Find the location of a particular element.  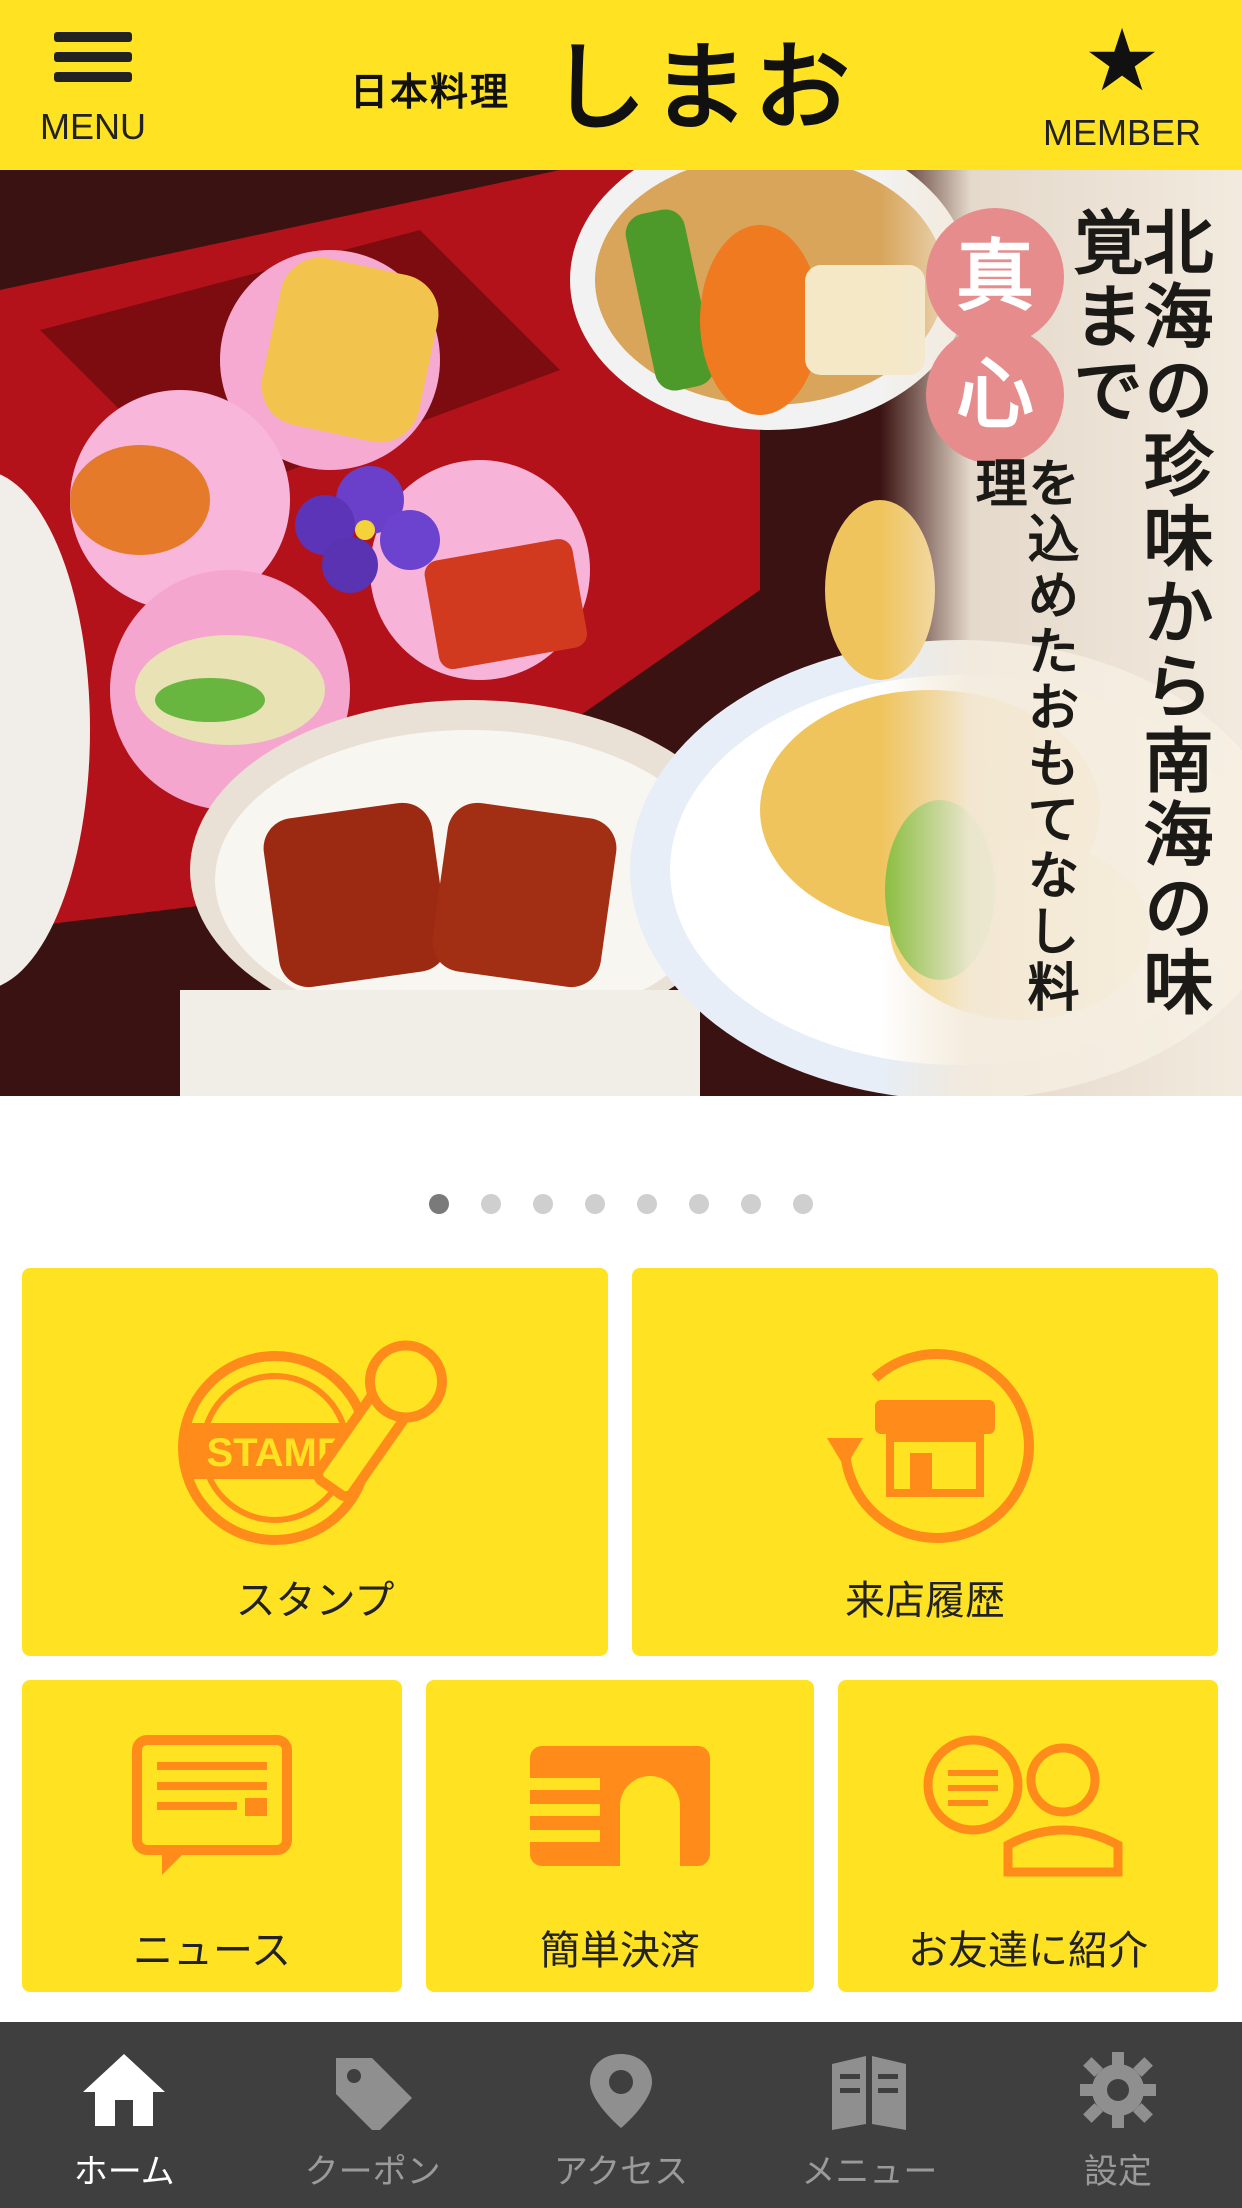

easy-payment-tile: 簡単決済 is located at coordinates (620, 1836).